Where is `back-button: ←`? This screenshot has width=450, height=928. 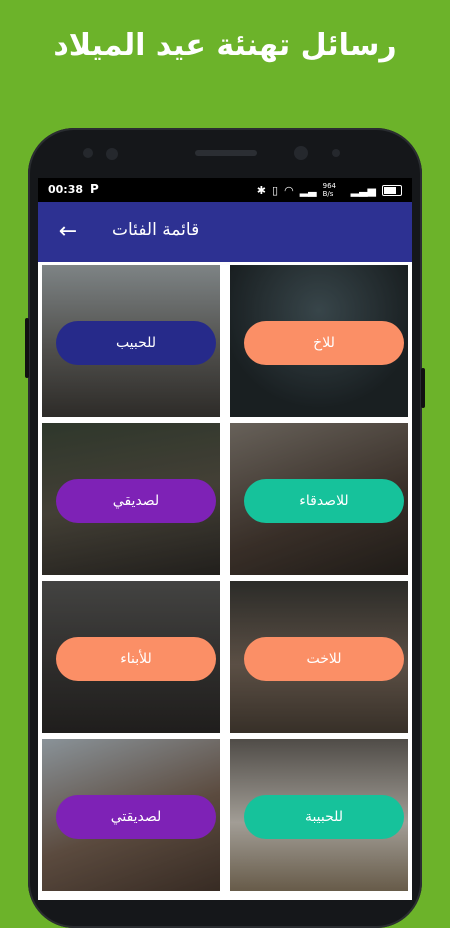 back-button: ← is located at coordinates (68, 232).